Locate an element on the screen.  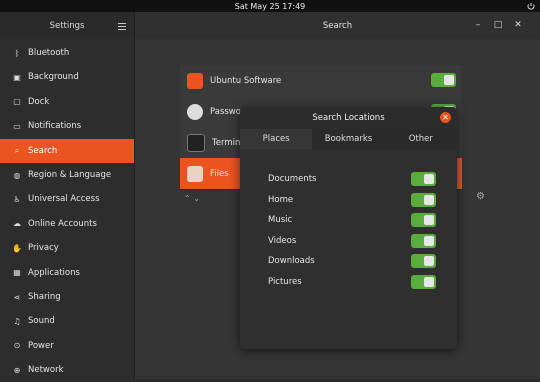
sidebar-item-label: Background is located at coordinates (53, 77).